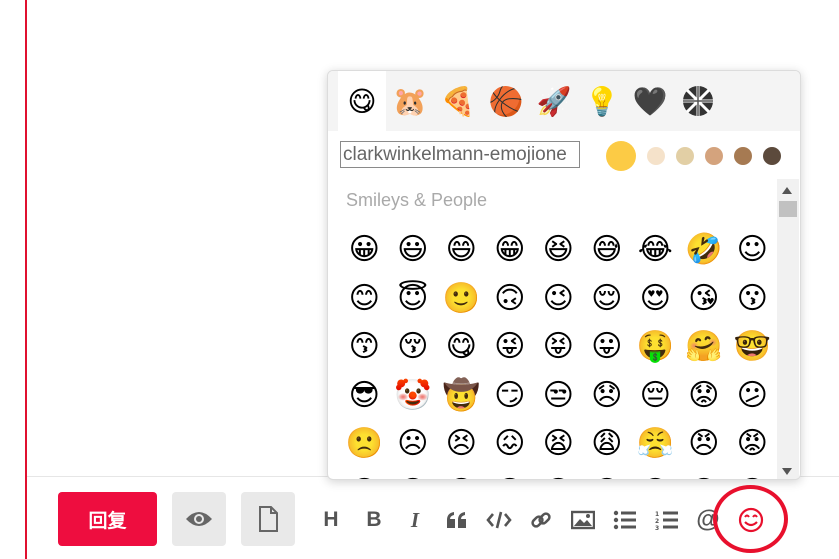  Describe the element at coordinates (461, 444) in the screenshot. I see `emoji-item: 😣` at that location.